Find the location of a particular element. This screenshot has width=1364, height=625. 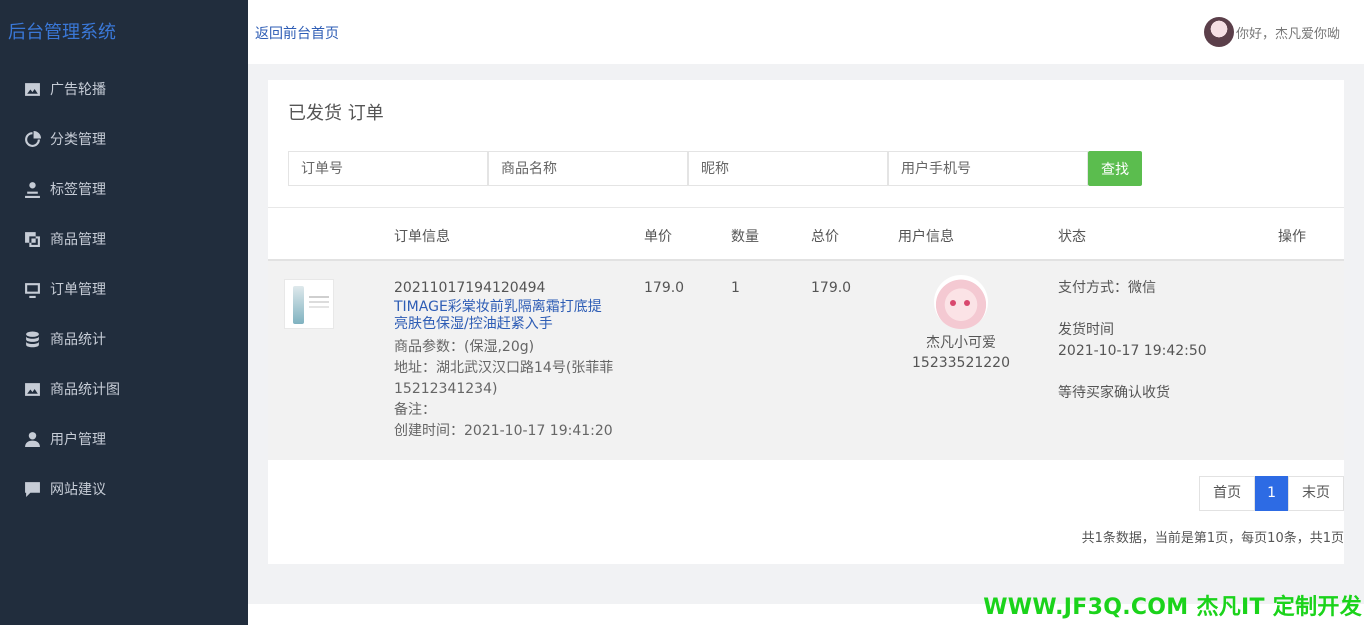

pagination: 首页 1 末页 is located at coordinates (1271, 493).